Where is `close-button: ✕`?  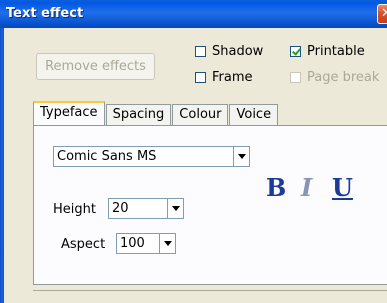 close-button: ✕ is located at coordinates (382, 14).